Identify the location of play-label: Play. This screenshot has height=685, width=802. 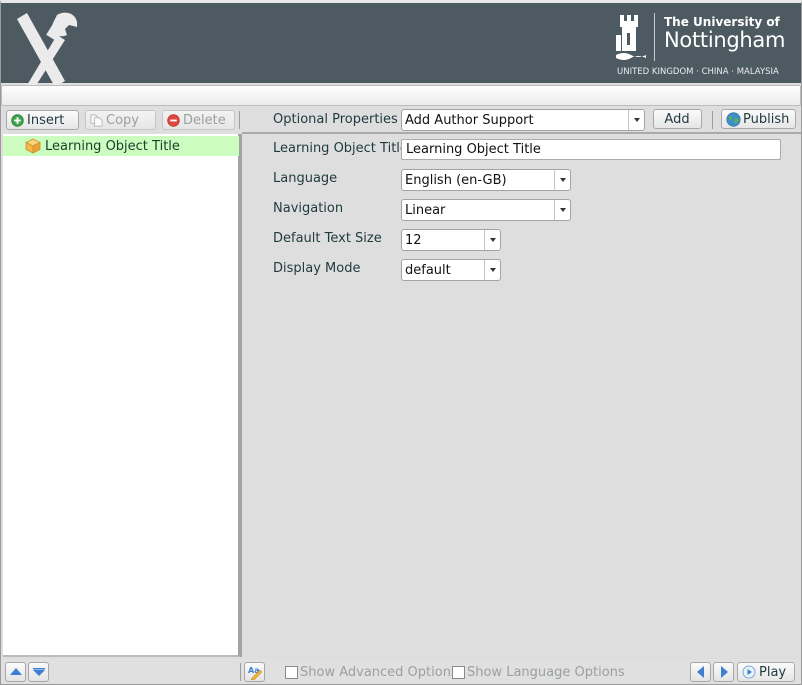
(773, 672).